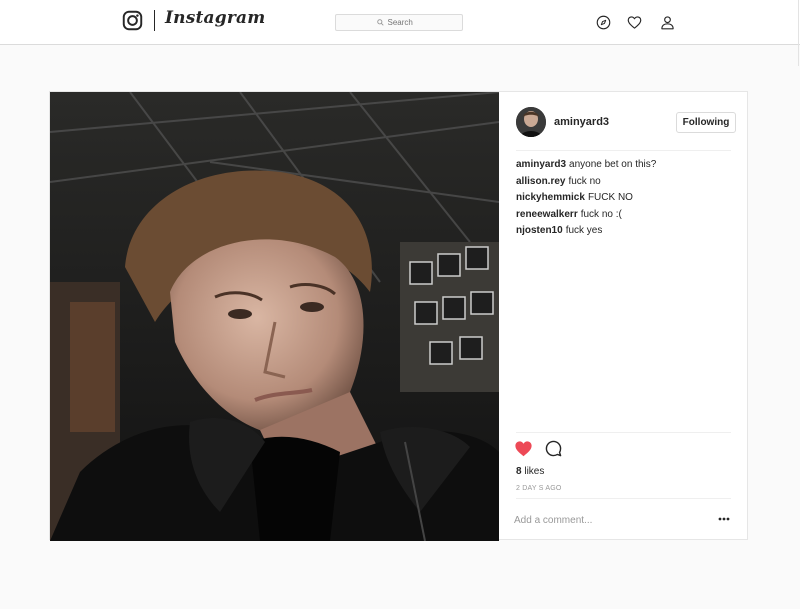  I want to click on comment-username: njosten10, so click(539, 230).